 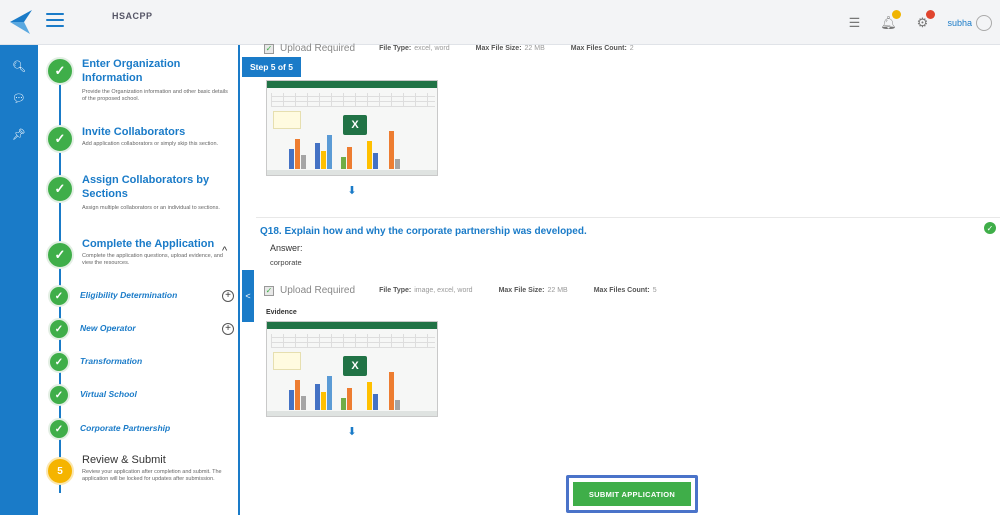 What do you see at coordinates (146, 187) in the screenshot?
I see `step-title: Assign Collaborators by Sections` at bounding box center [146, 187].